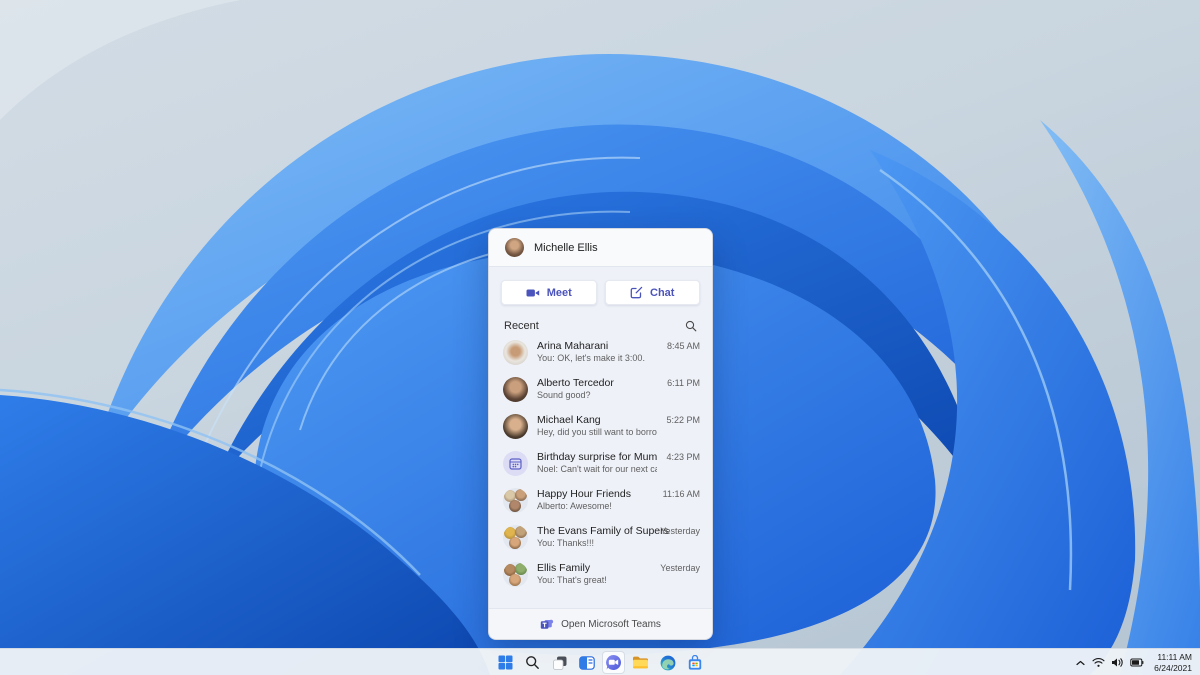 Image resolution: width=1200 pixels, height=675 pixels. Describe the element at coordinates (1173, 667) in the screenshot. I see `tray-date: 6/24/2021` at that location.